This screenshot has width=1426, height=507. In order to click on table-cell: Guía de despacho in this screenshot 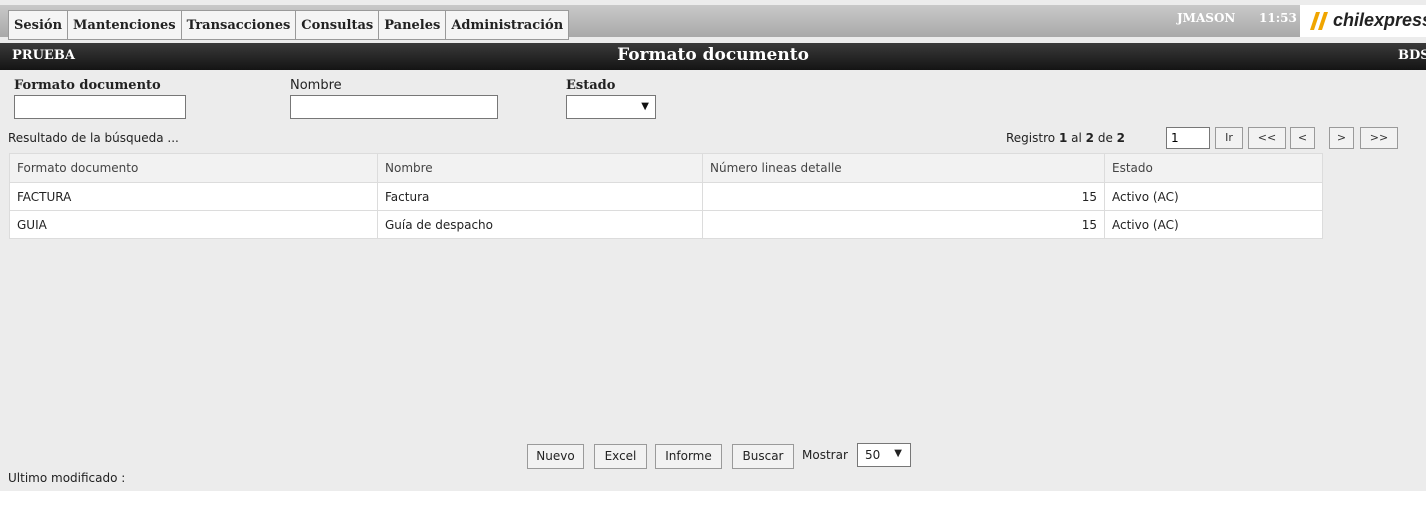, I will do `click(540, 224)`.